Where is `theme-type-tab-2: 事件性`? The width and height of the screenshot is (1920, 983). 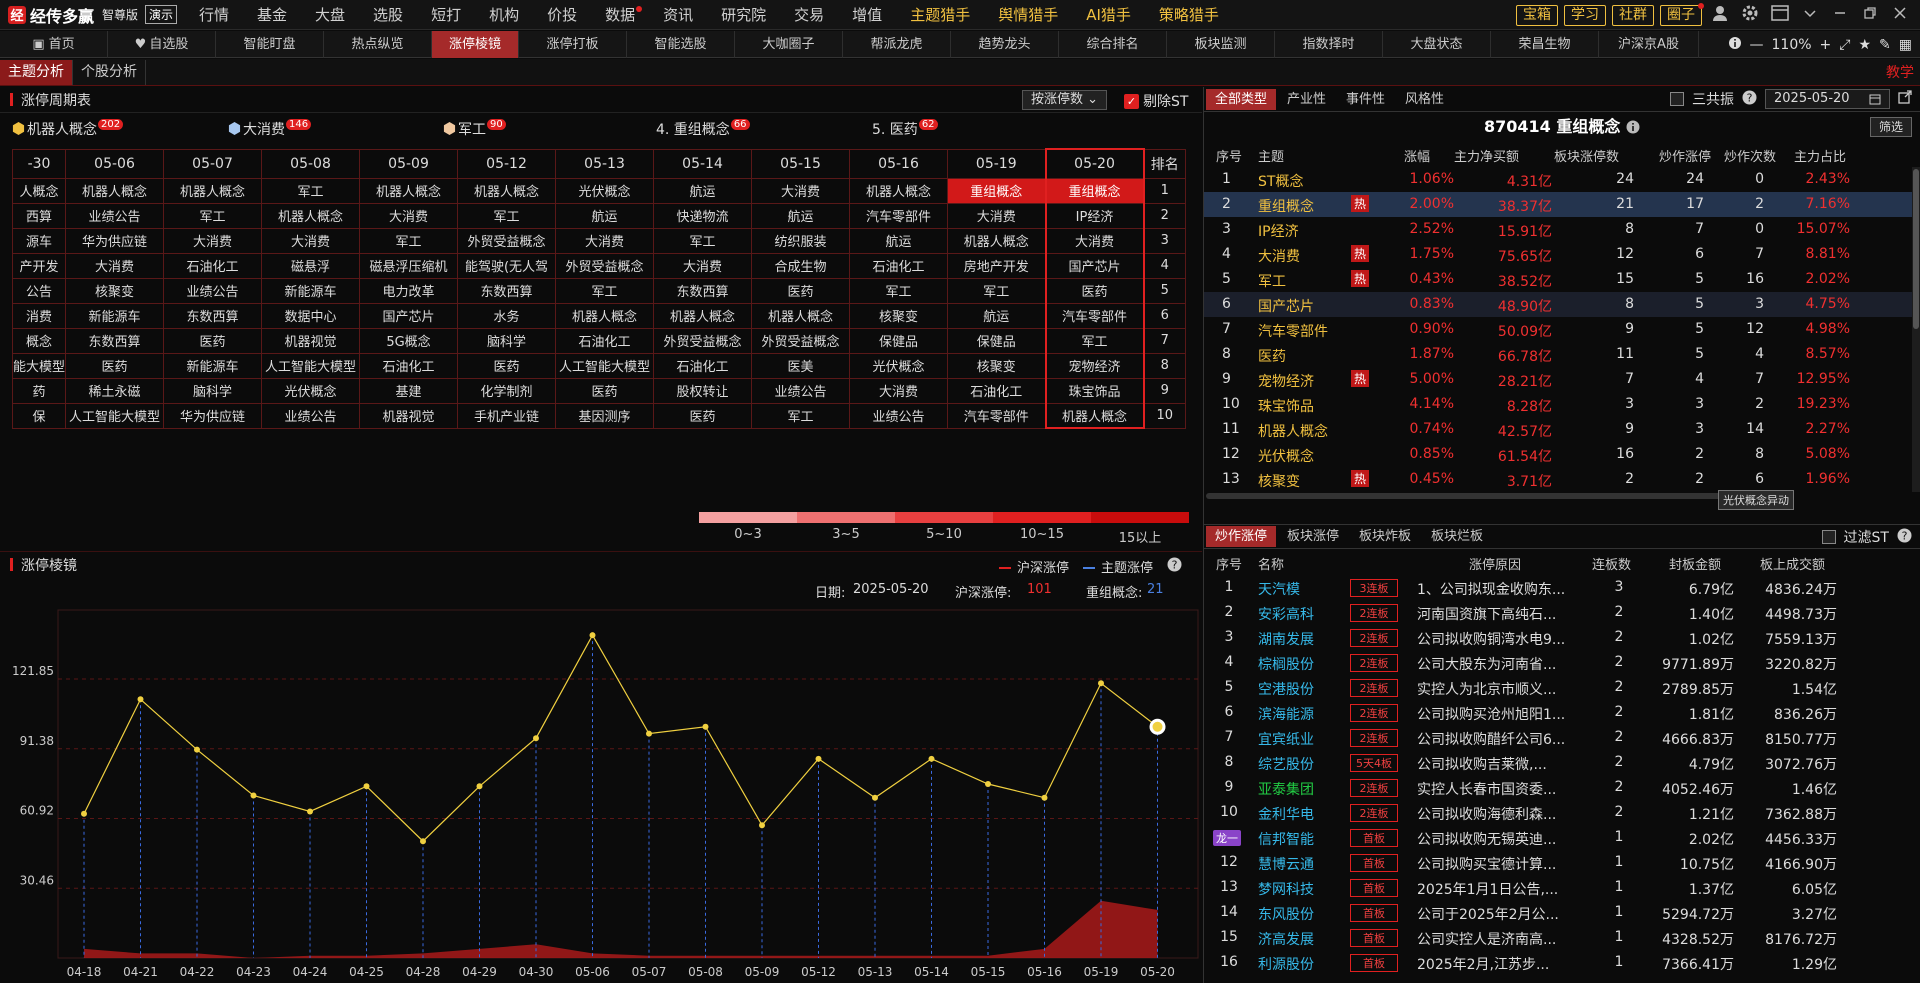
theme-type-tab-2: 事件性 is located at coordinates (1365, 99).